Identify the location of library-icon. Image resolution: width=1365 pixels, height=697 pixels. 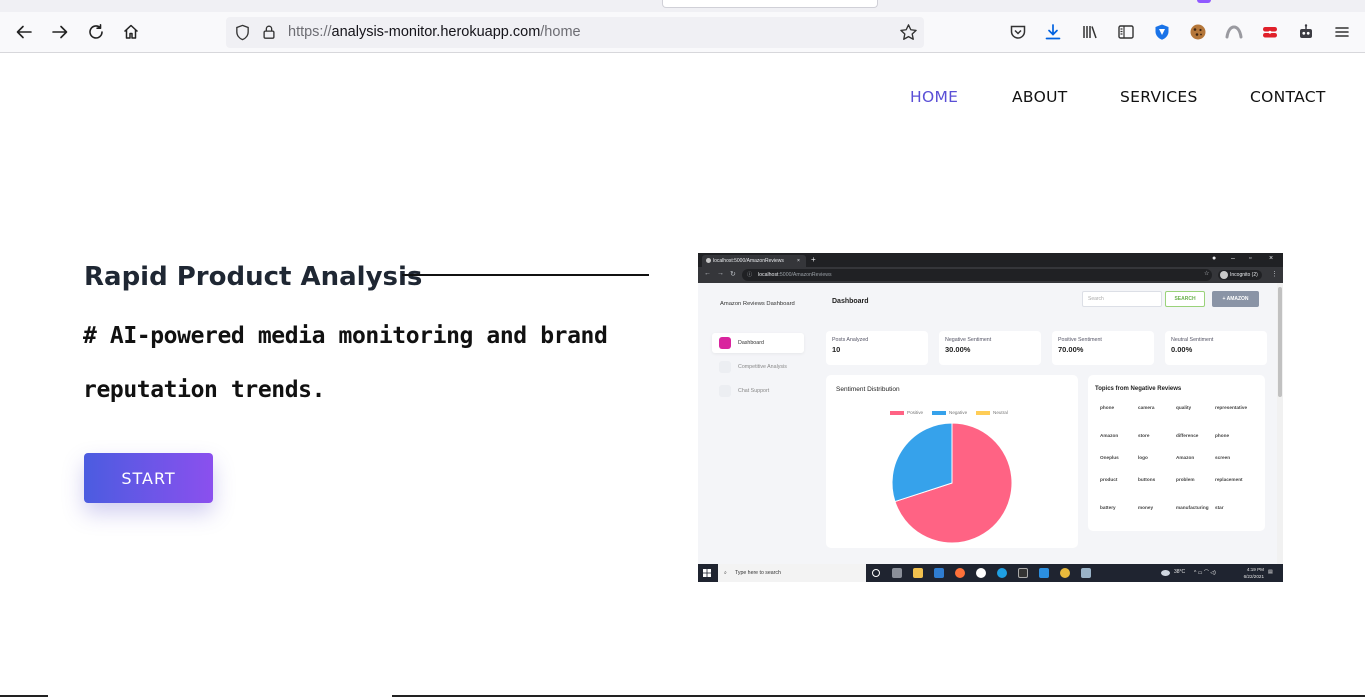
(1090, 32).